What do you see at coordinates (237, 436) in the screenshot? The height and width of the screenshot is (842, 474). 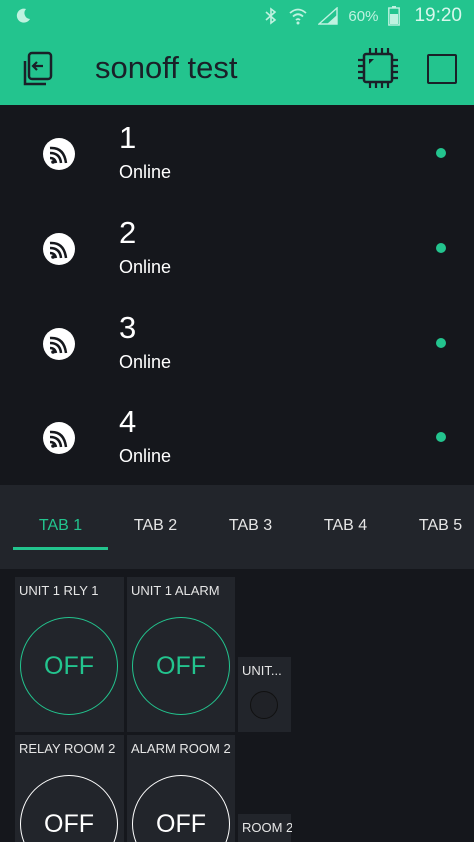 I see `device-item: 4 Online` at bounding box center [237, 436].